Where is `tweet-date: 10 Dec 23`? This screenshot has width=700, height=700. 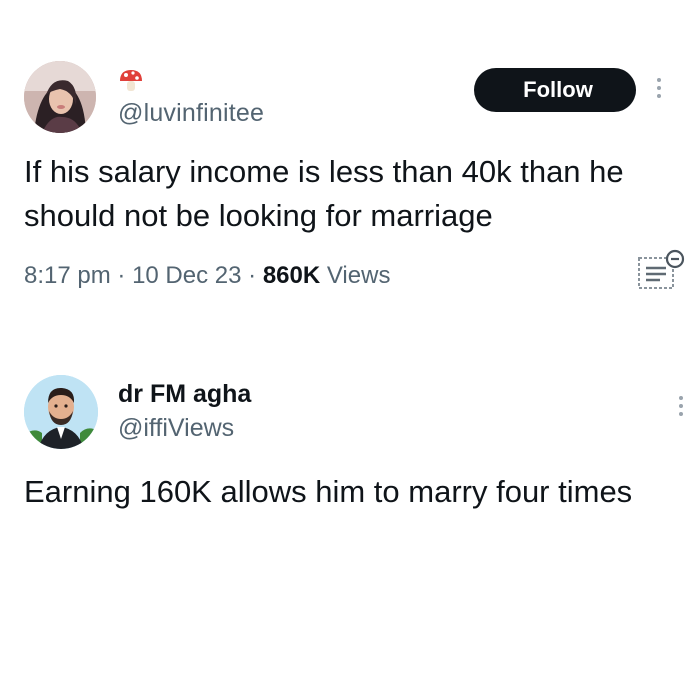 tweet-date: 10 Dec 23 is located at coordinates (186, 275).